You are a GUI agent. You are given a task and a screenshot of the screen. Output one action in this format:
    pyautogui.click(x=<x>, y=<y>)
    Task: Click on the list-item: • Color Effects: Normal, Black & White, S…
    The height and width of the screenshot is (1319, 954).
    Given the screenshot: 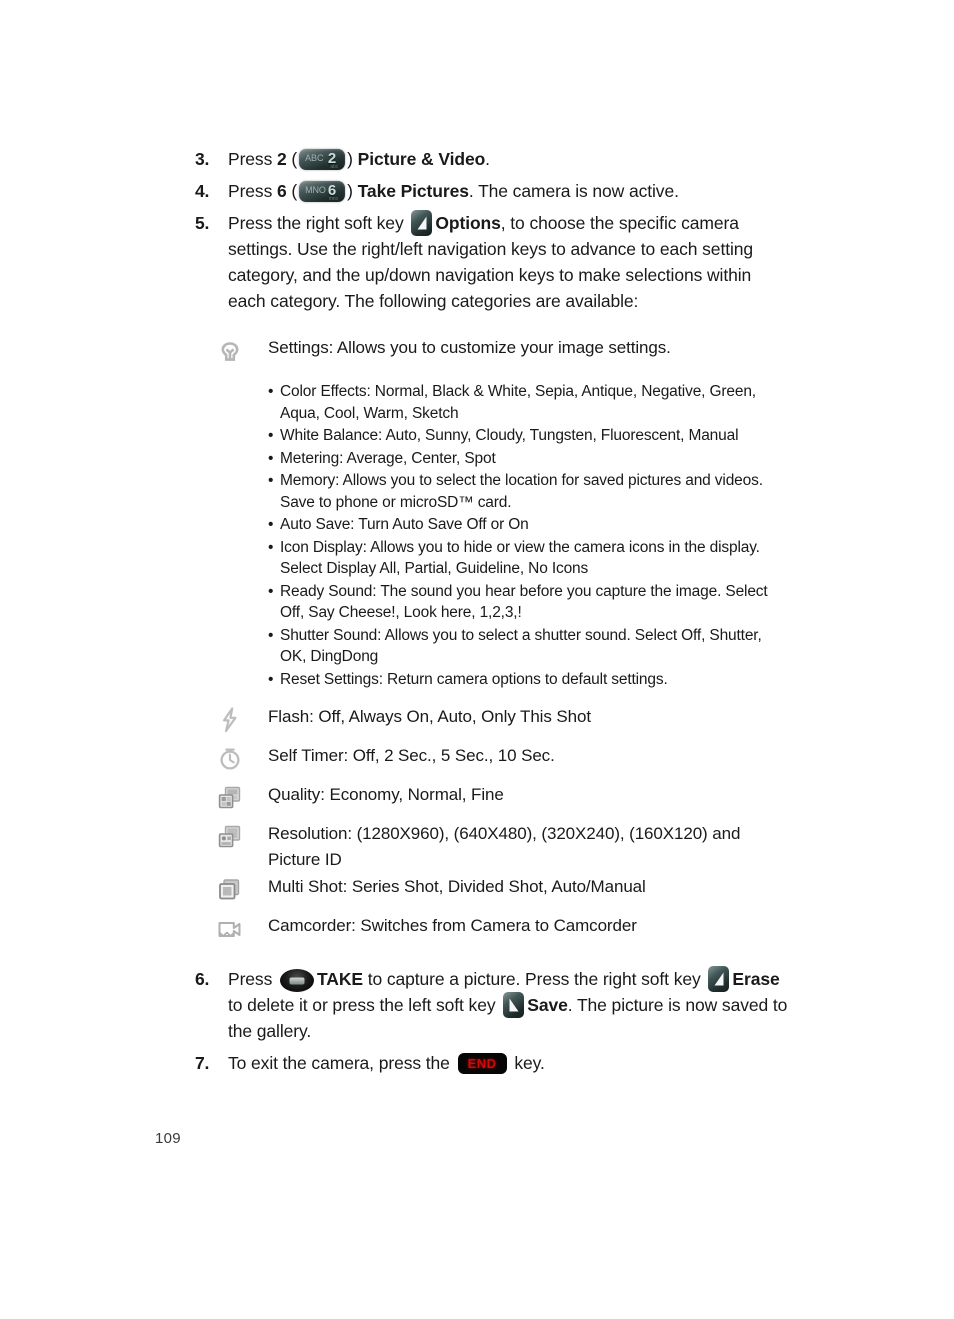 What is the action you would take?
    pyautogui.click(x=521, y=402)
    